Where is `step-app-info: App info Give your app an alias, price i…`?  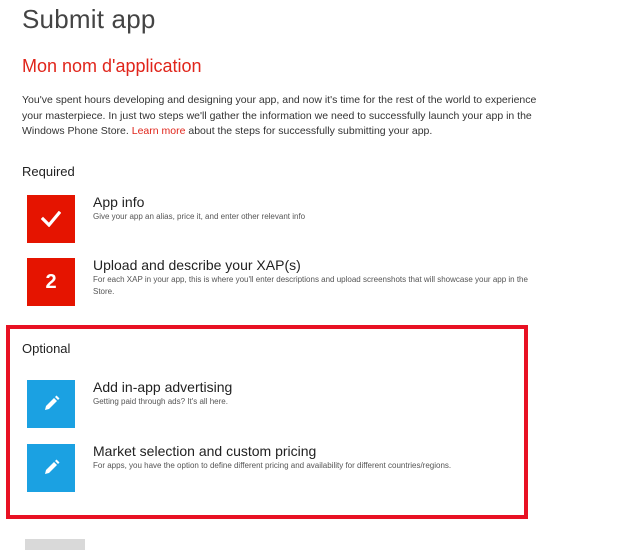 step-app-info: App info Give your app an alias, price i… is located at coordinates (166, 218).